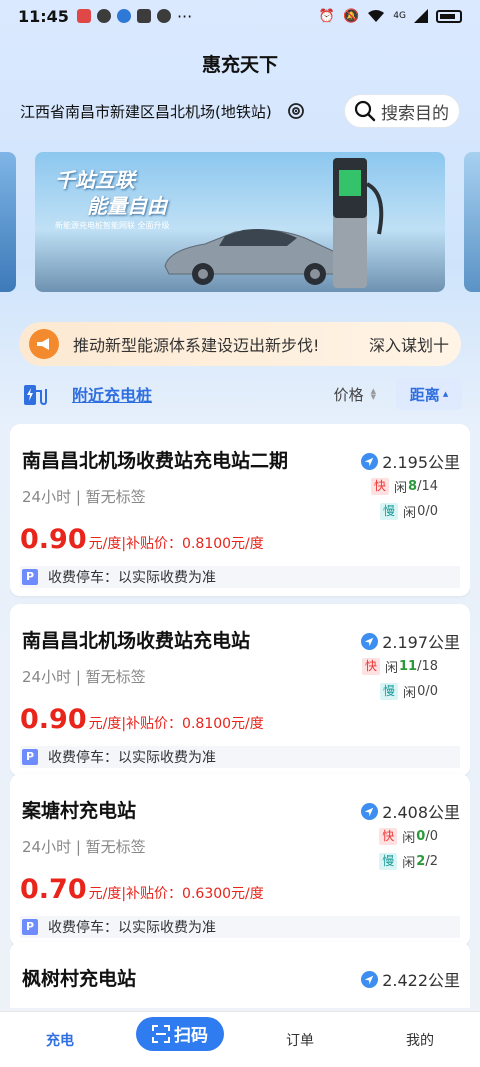 The height and width of the screenshot is (1067, 480). What do you see at coordinates (431, 861) in the screenshot?
I see `slow-total-count: /2` at bounding box center [431, 861].